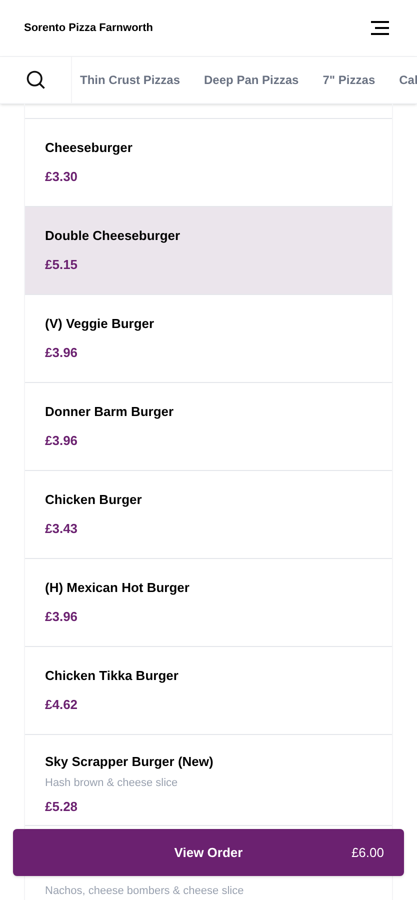 The image size is (417, 900). What do you see at coordinates (367, 853) in the screenshot?
I see `order-total: £6.00` at bounding box center [367, 853].